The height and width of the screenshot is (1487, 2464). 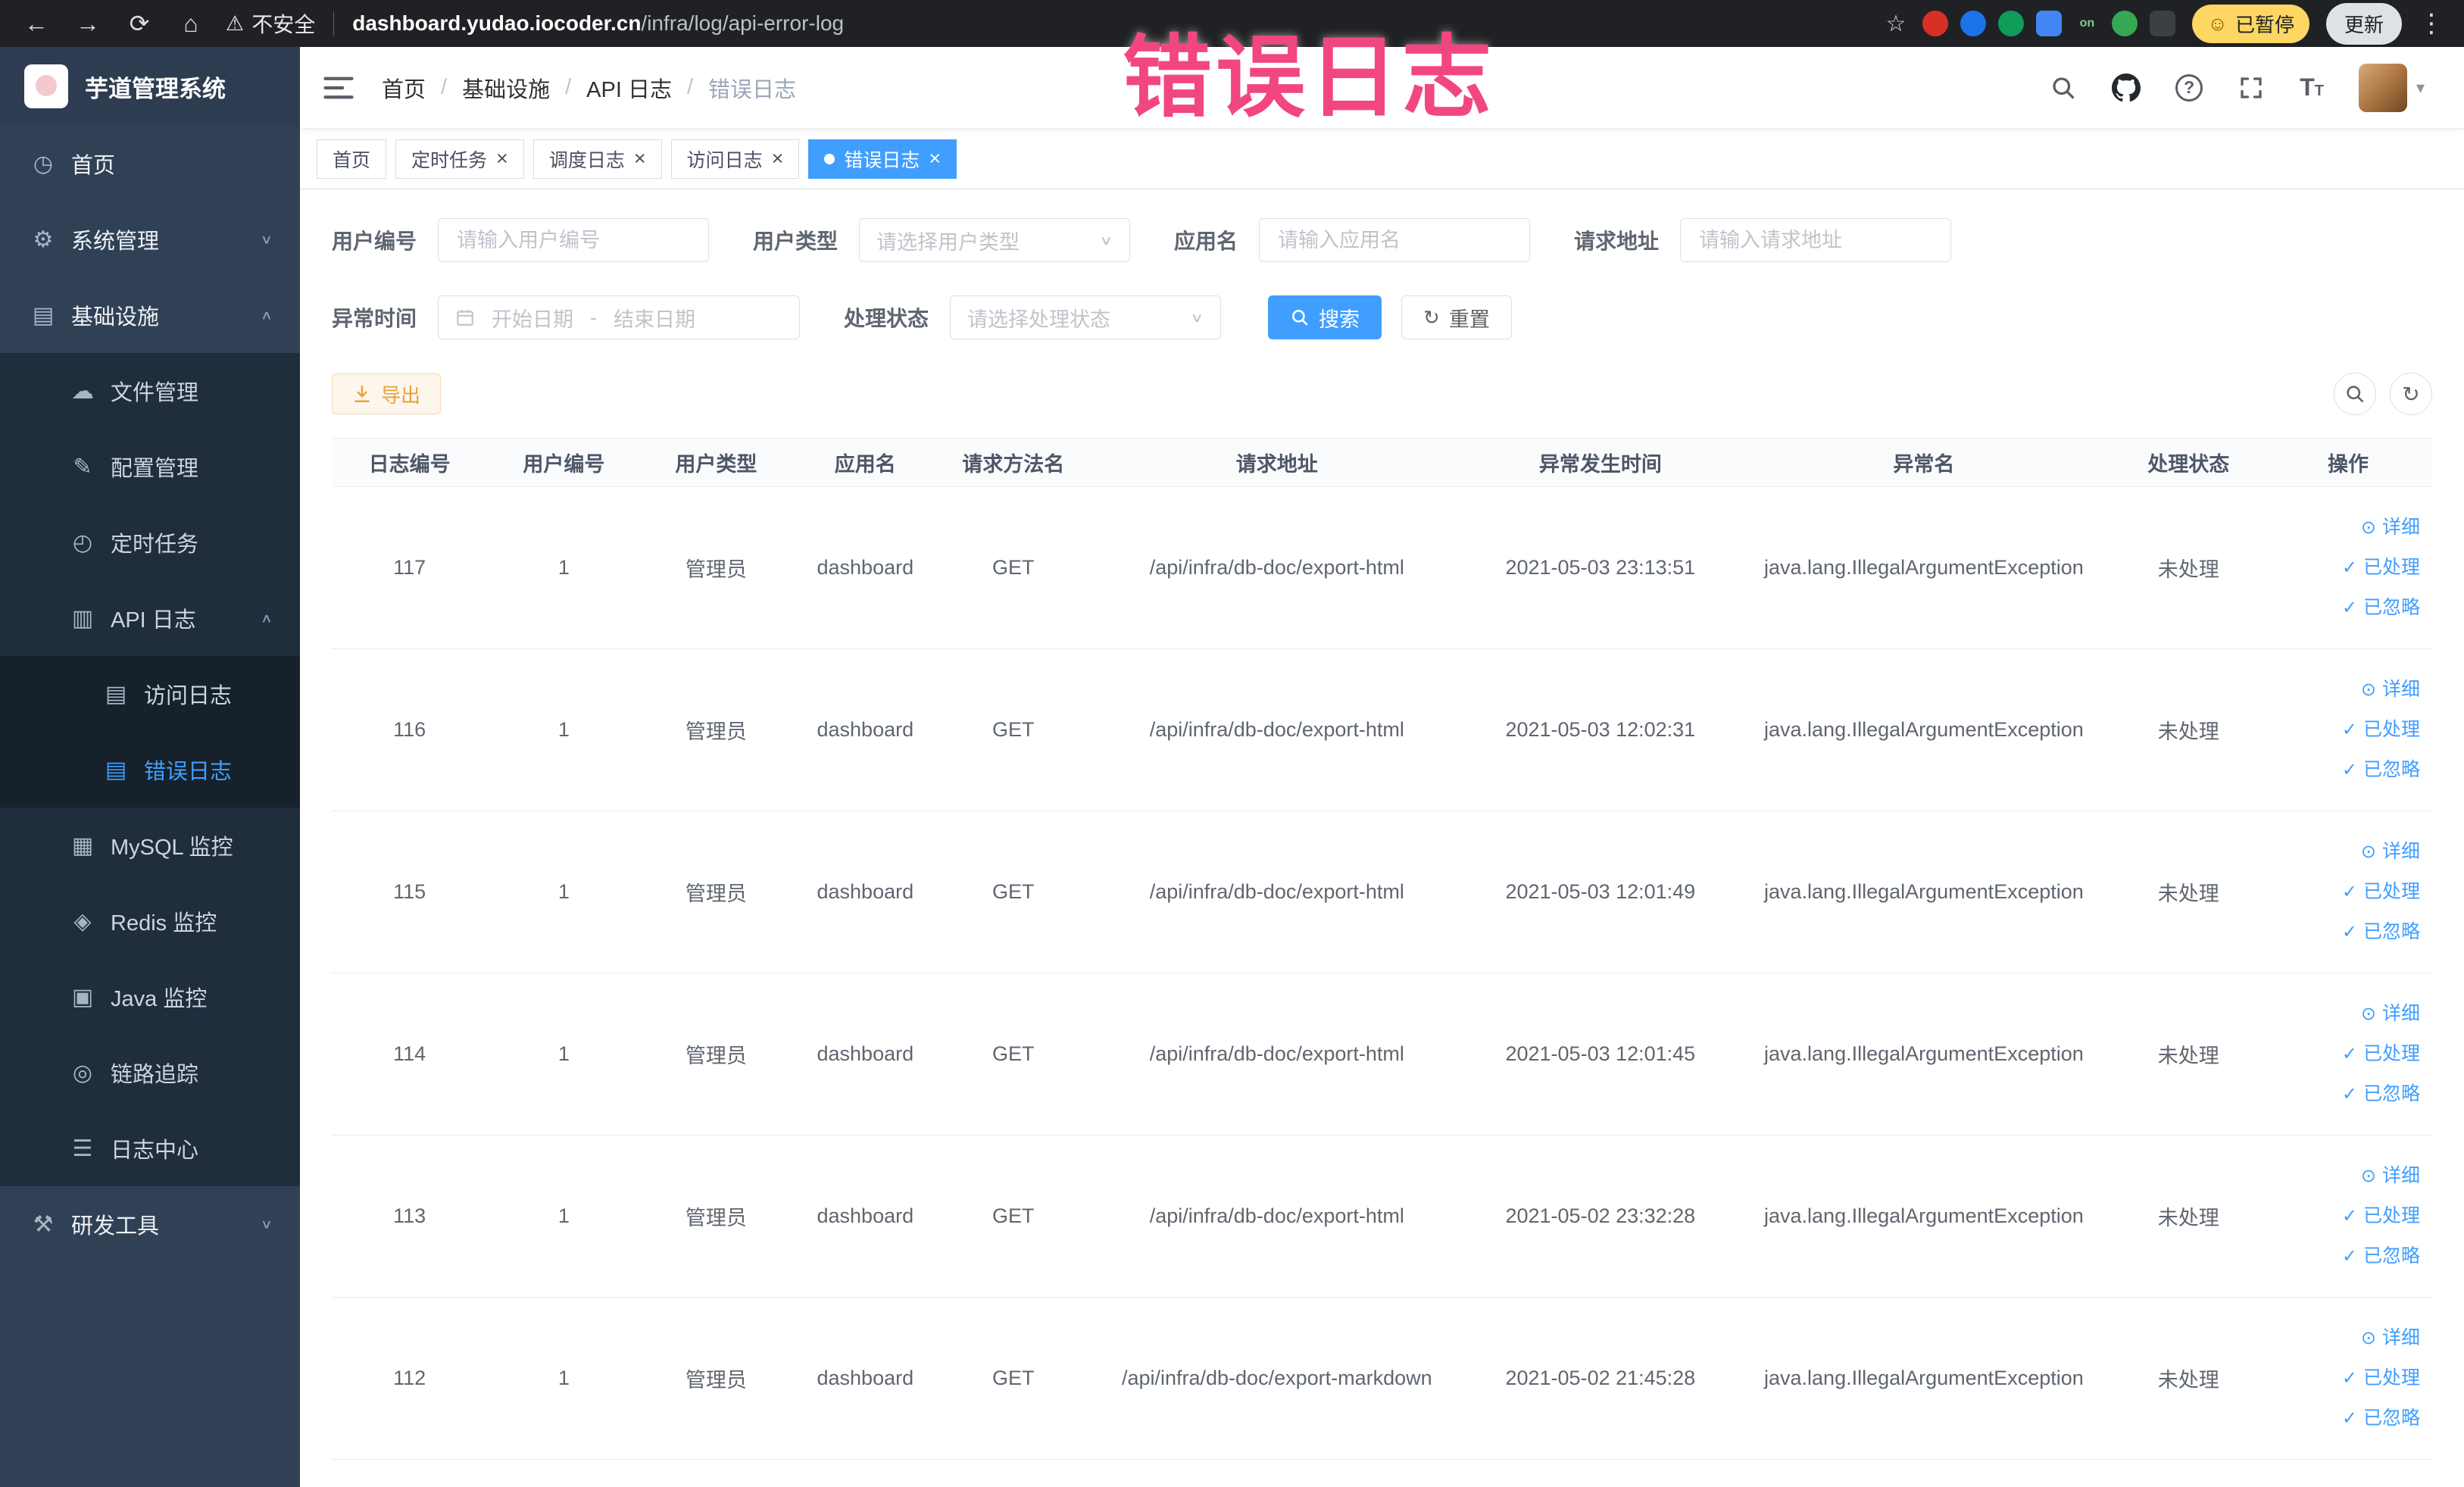 What do you see at coordinates (2087, 23) in the screenshot?
I see `extension-on-badge-icon: on` at bounding box center [2087, 23].